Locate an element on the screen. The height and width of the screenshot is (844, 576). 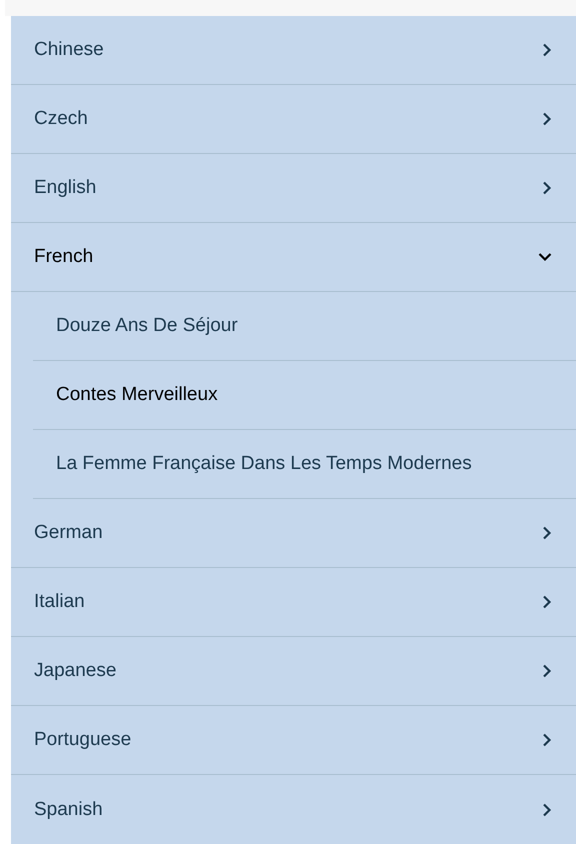
language-item: Portuguese is located at coordinates (293, 740).